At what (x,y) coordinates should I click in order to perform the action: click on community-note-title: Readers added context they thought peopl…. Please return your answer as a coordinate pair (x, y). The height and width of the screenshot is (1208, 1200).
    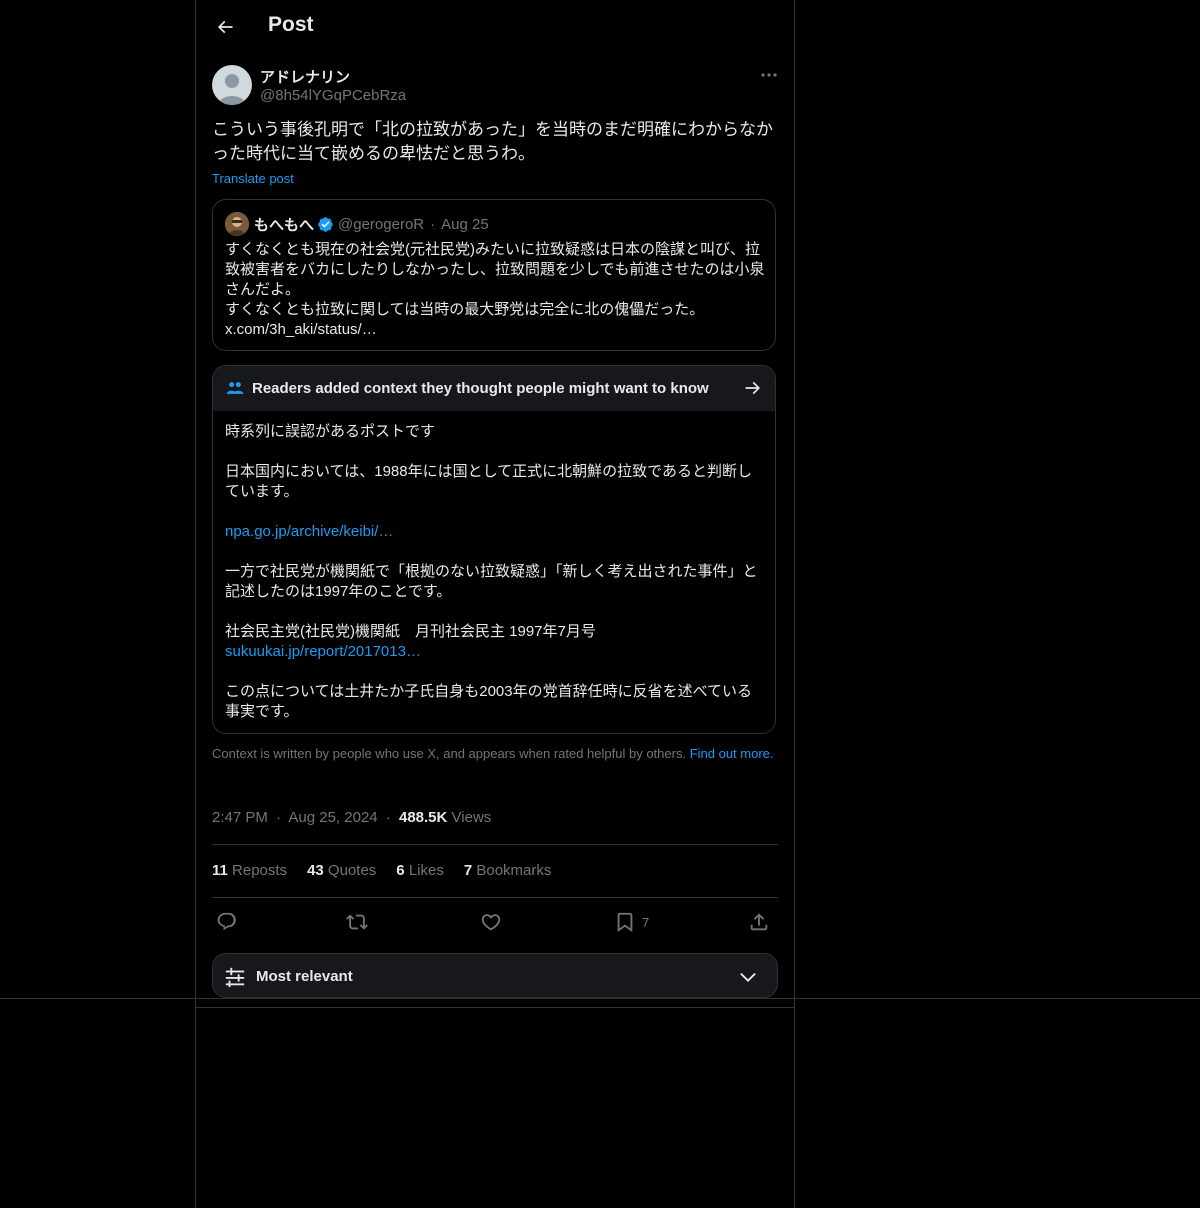
    Looking at the image, I should click on (480, 388).